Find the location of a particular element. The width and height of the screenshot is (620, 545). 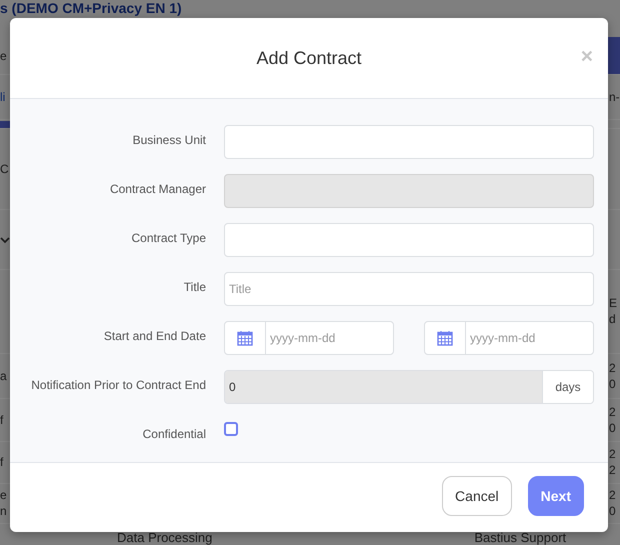

table-cell-text: E d is located at coordinates (613, 311).